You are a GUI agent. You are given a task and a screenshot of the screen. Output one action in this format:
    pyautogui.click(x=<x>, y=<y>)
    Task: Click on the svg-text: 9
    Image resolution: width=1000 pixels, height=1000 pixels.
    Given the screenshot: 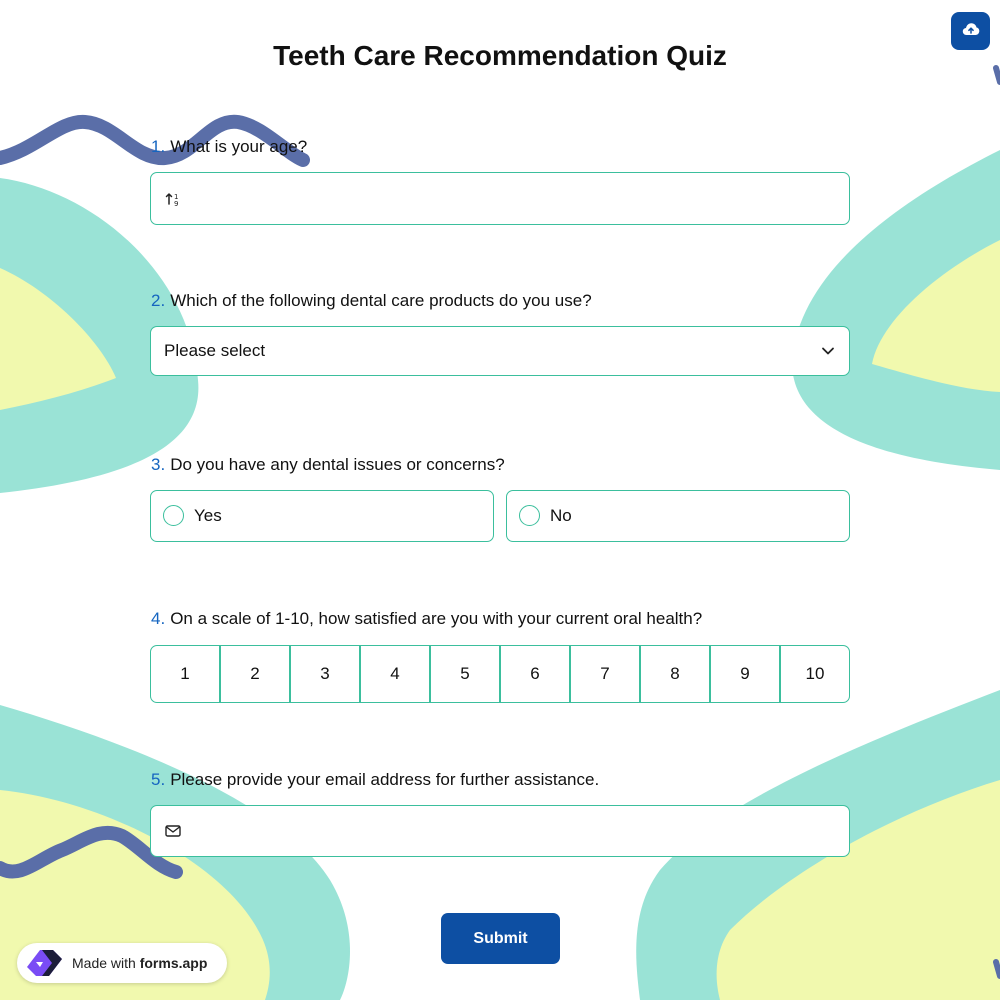 What is the action you would take?
    pyautogui.click(x=176, y=203)
    